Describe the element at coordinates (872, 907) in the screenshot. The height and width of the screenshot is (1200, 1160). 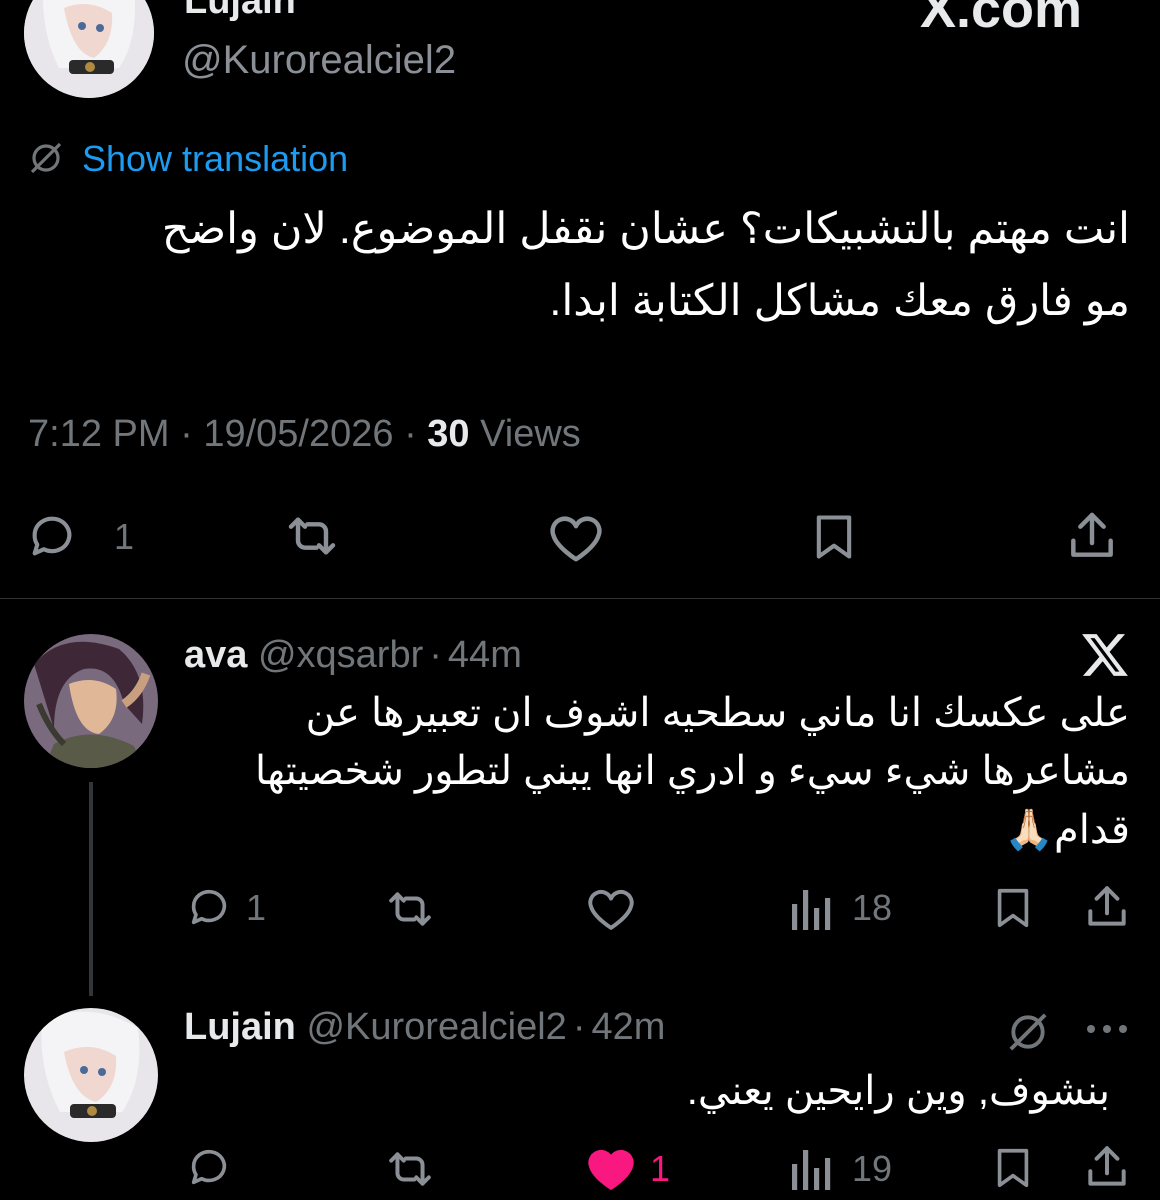
I see `reply1-views-count: 18` at that location.